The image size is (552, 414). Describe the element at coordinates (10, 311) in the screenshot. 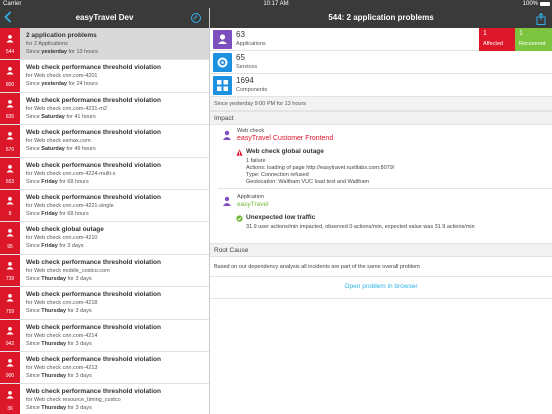

I see `problem-id: 759` at that location.